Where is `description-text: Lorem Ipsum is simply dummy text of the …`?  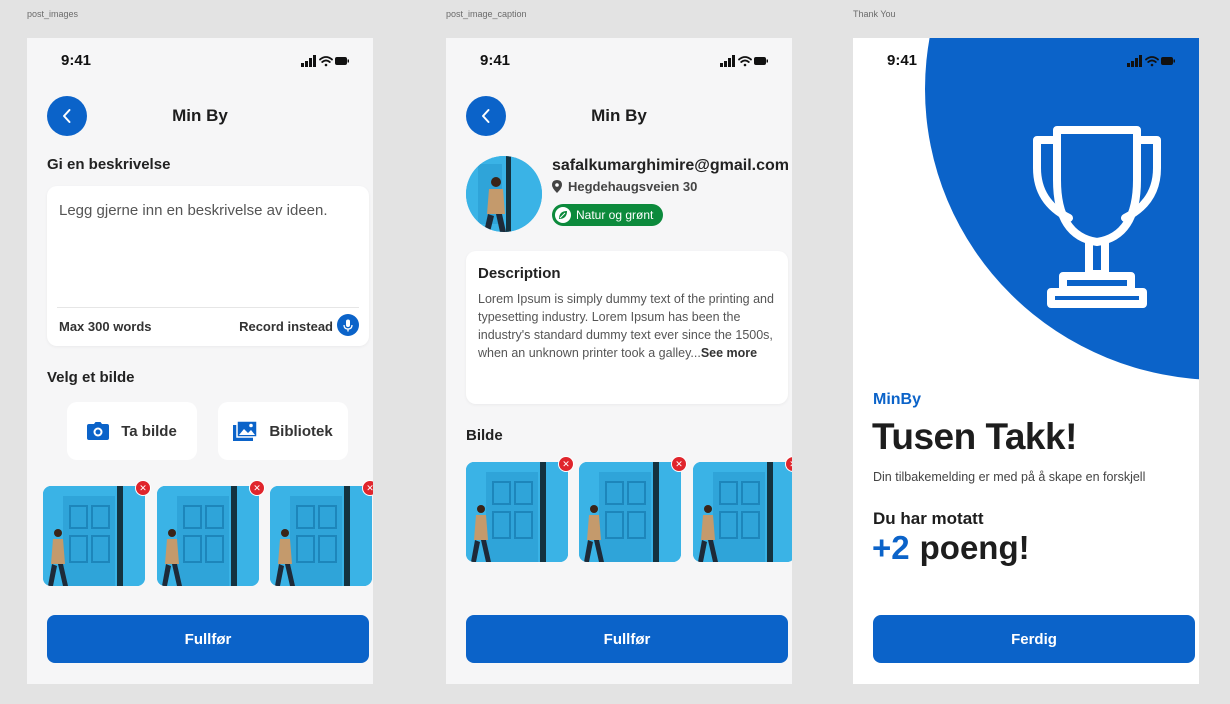
description-text: Lorem Ipsum is simply dummy text of the … is located at coordinates (627, 326).